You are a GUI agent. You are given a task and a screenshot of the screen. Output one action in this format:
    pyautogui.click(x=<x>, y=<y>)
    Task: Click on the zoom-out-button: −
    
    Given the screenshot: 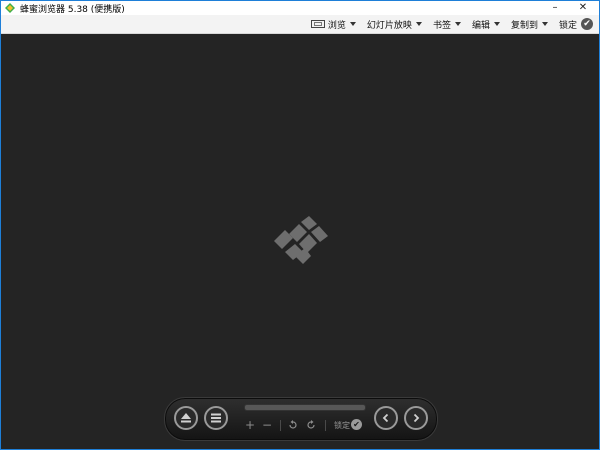 What is the action you would take?
    pyautogui.click(x=267, y=425)
    